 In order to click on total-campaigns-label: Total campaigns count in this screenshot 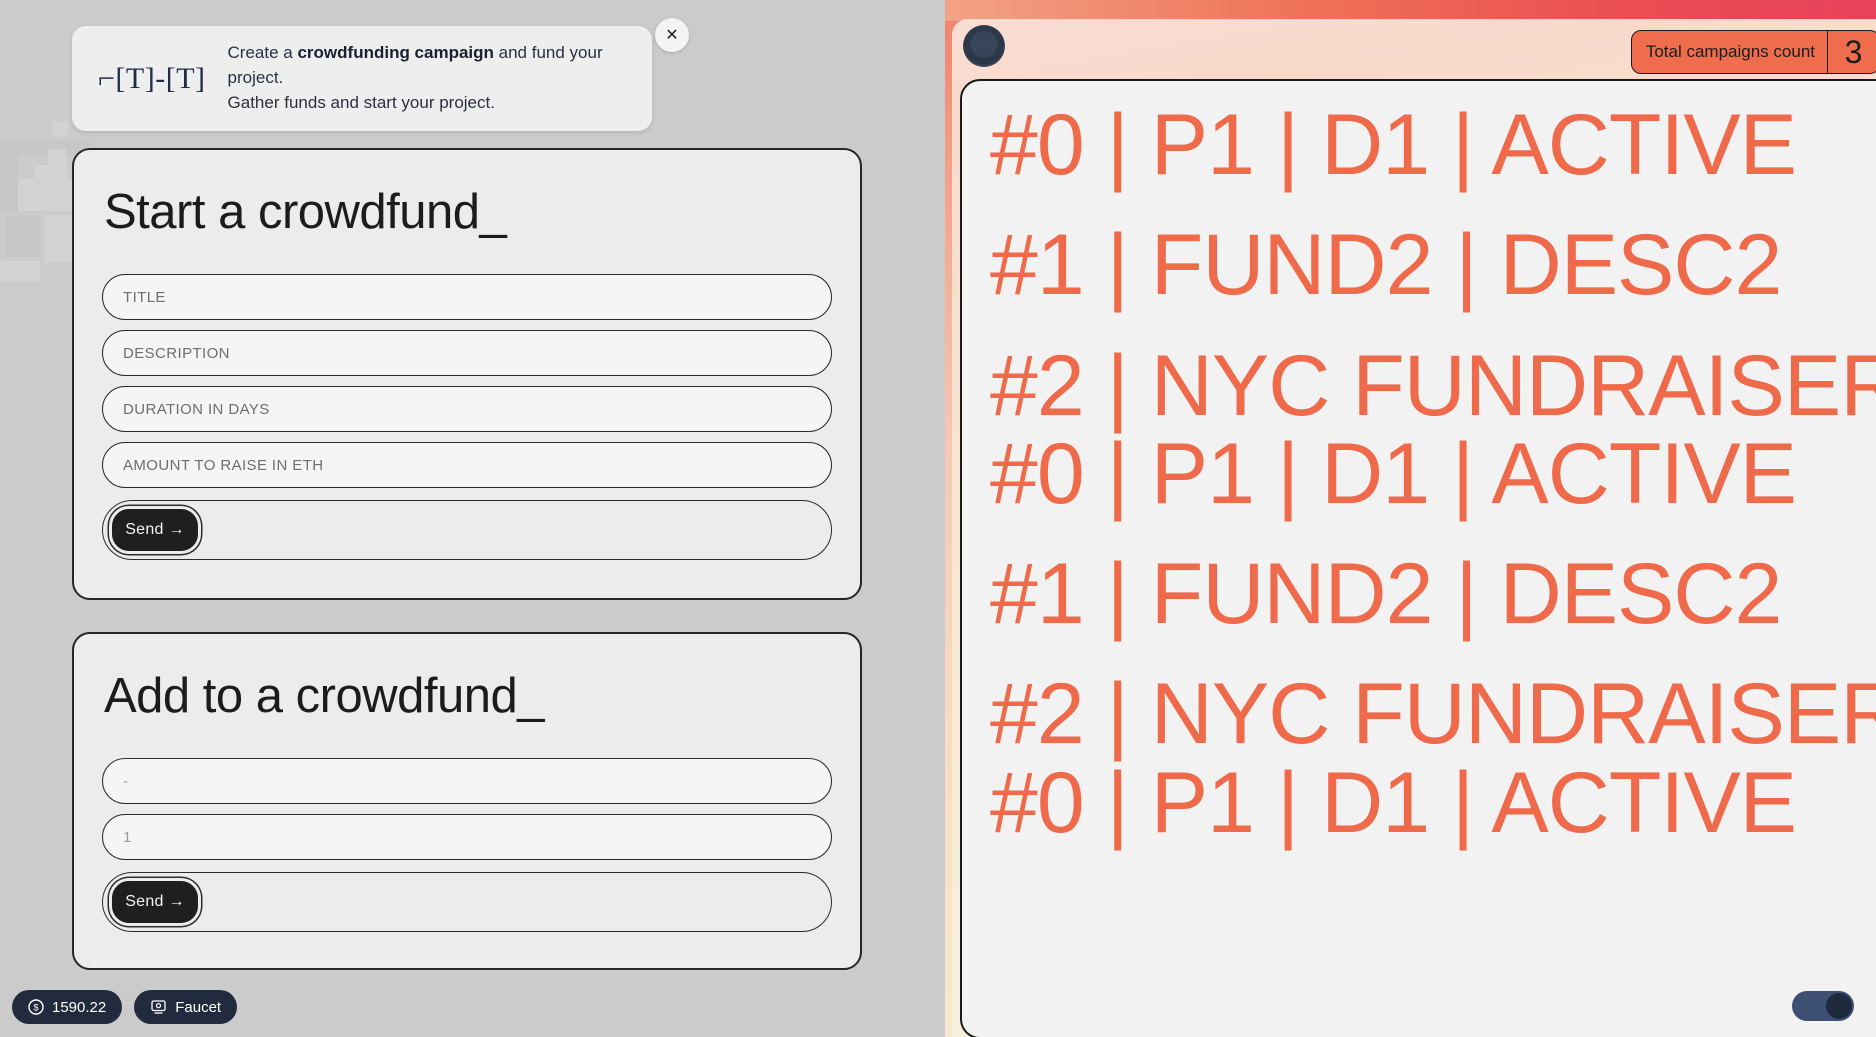, I will do `click(1730, 51)`.